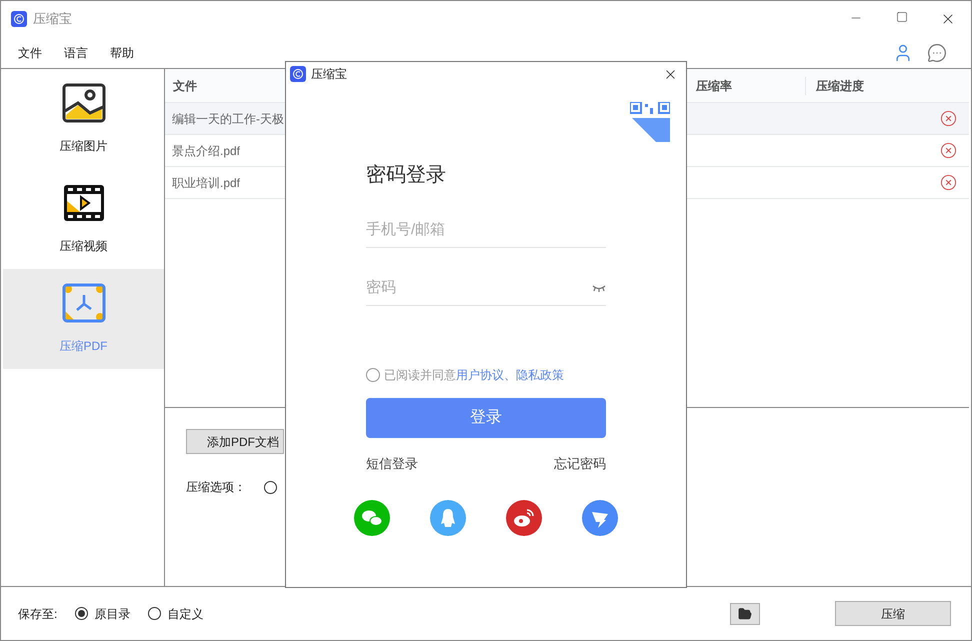 Image resolution: width=972 pixels, height=641 pixels. What do you see at coordinates (112, 614) in the screenshot?
I see `radio-label: 原目录` at bounding box center [112, 614].